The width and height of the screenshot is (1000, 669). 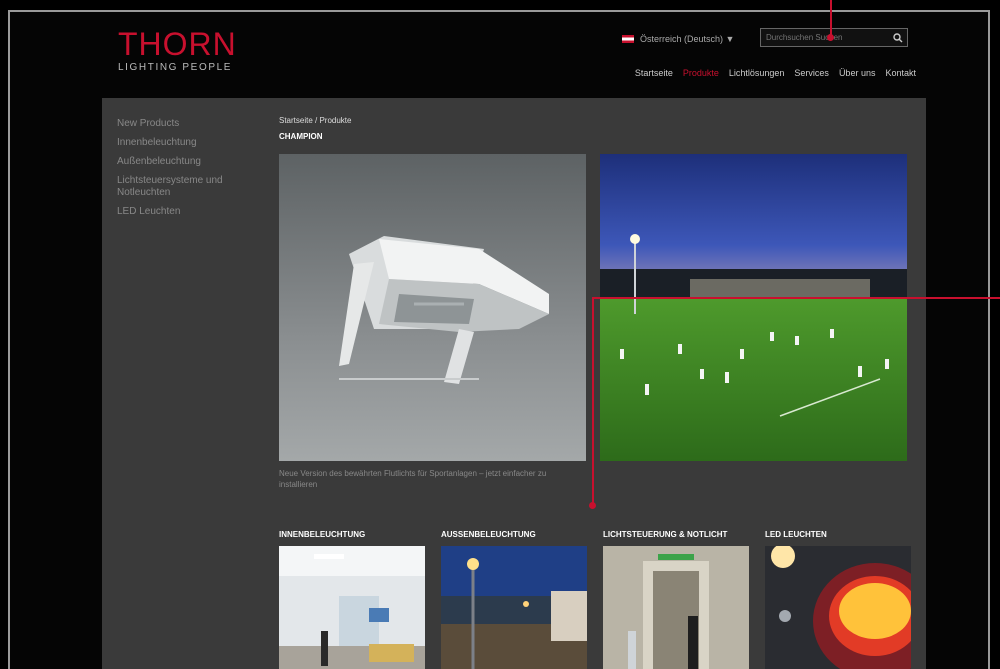 I want to click on nav-produkte: Produkte, so click(x=701, y=73).